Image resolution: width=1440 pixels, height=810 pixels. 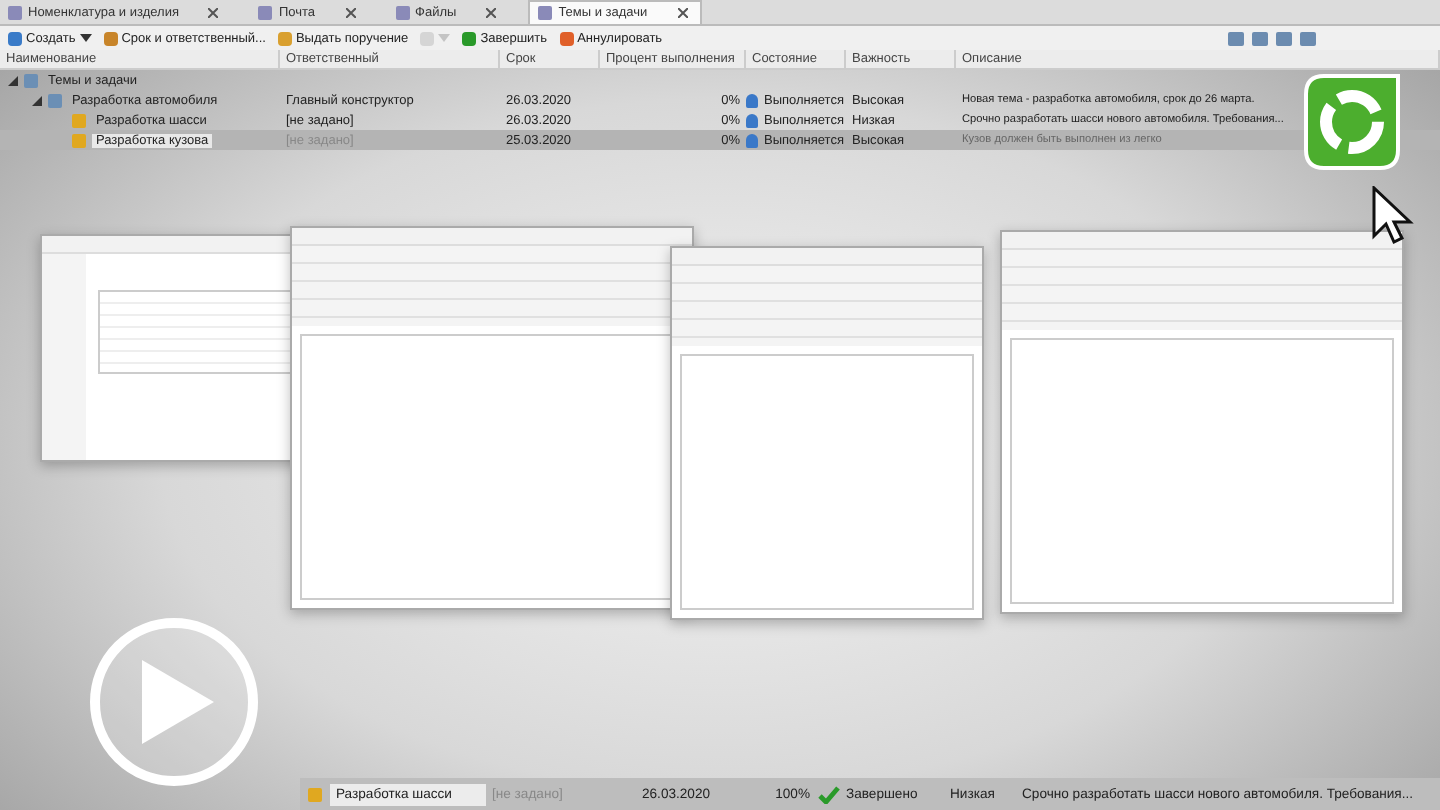 What do you see at coordinates (1394, 216) in the screenshot?
I see `cursor-icon` at bounding box center [1394, 216].